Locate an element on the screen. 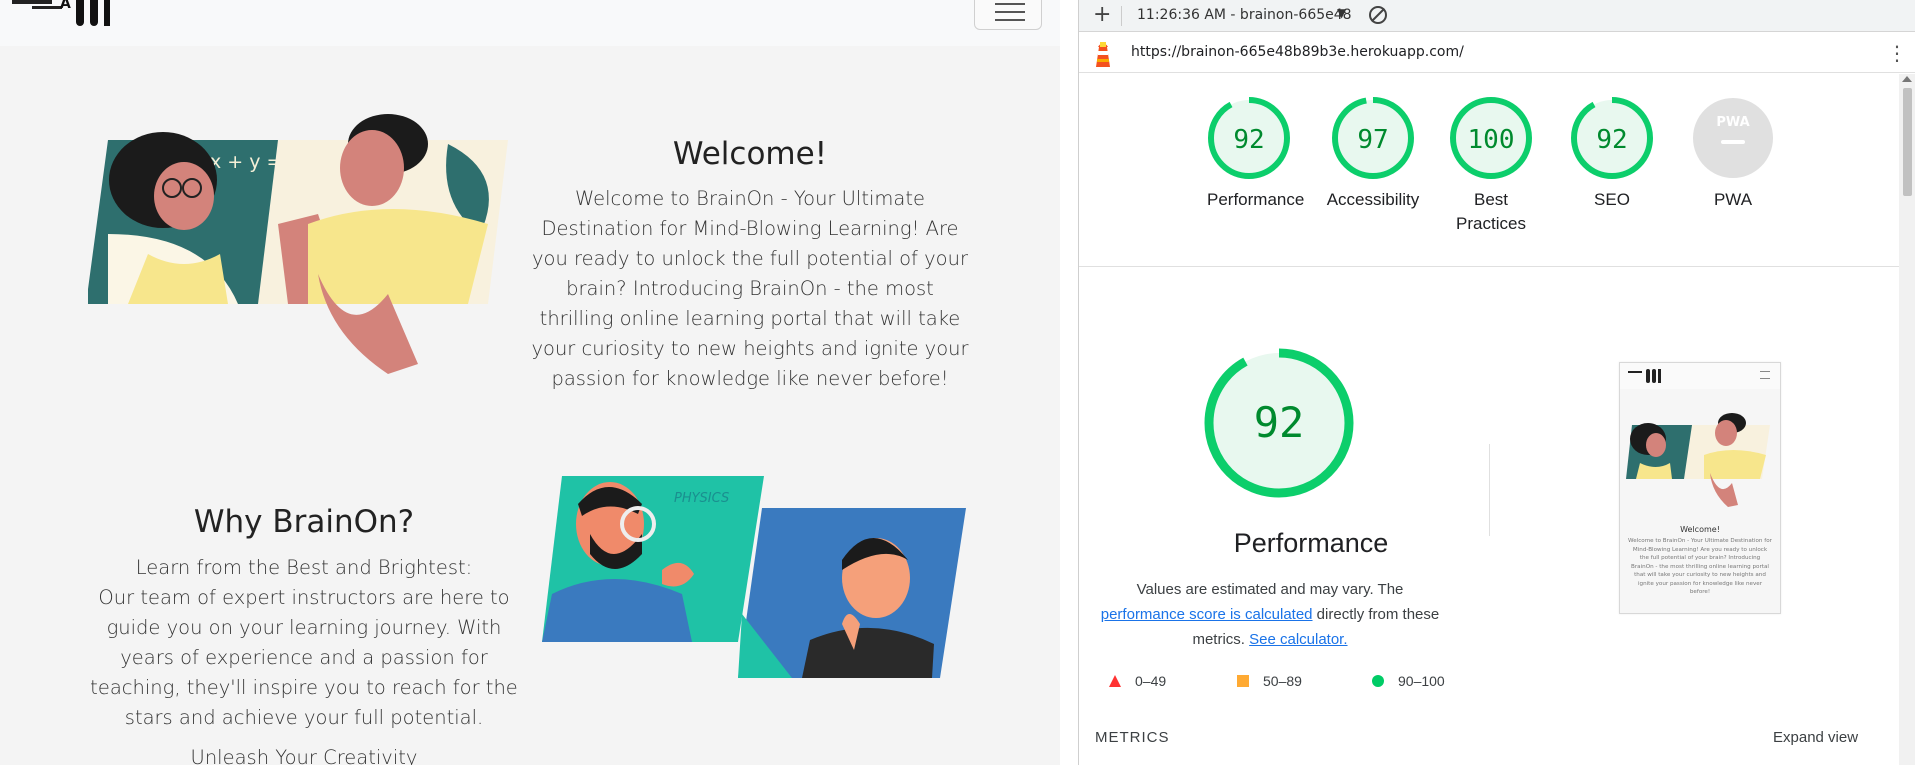 The height and width of the screenshot is (765, 1915). thumb-heading: Welcome! is located at coordinates (1700, 529).